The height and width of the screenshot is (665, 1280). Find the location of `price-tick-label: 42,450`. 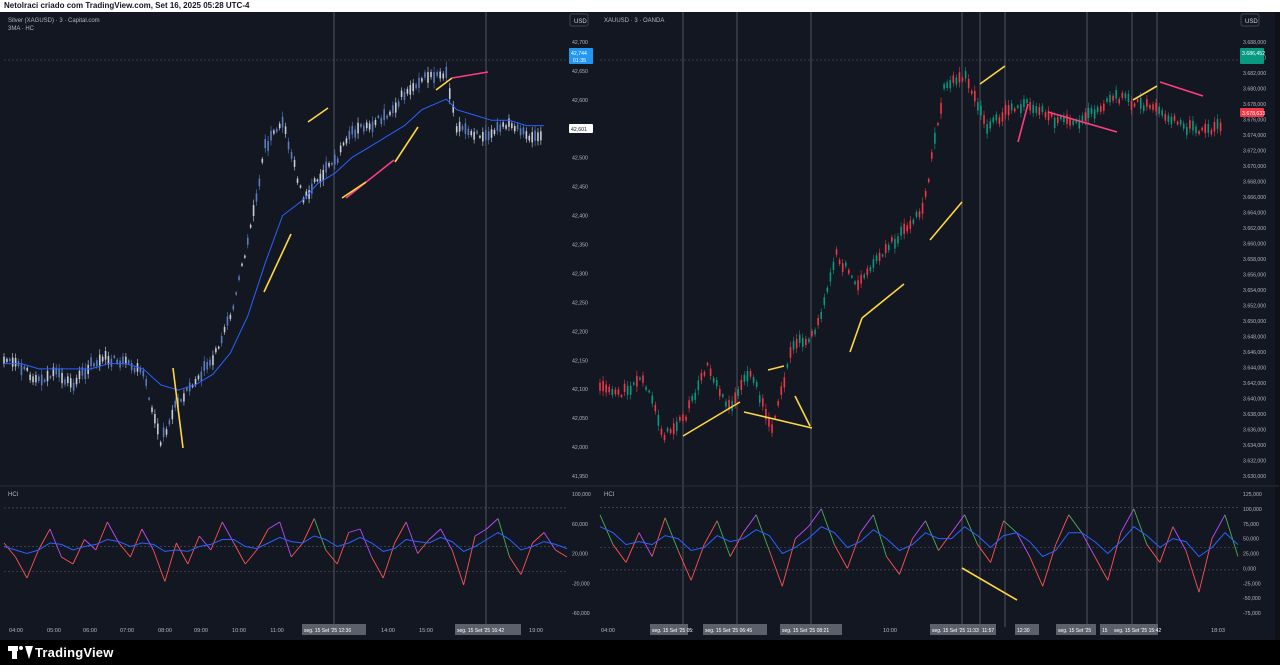

price-tick-label: 42,450 is located at coordinates (580, 188).